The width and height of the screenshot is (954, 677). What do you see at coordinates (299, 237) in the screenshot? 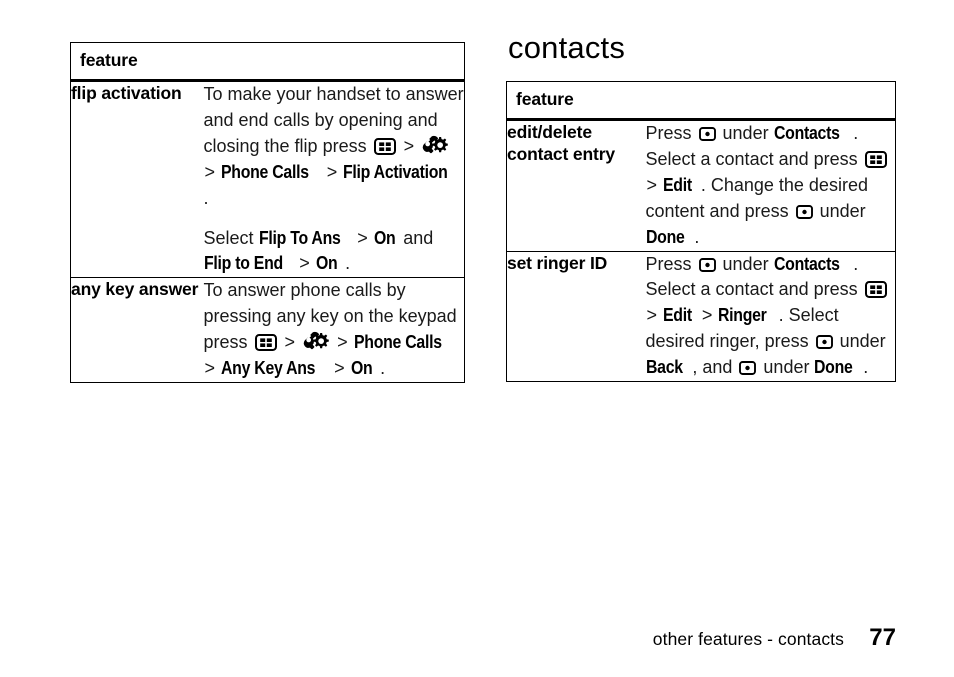
I see `menu-item-name: Flip To Ans` at bounding box center [299, 237].